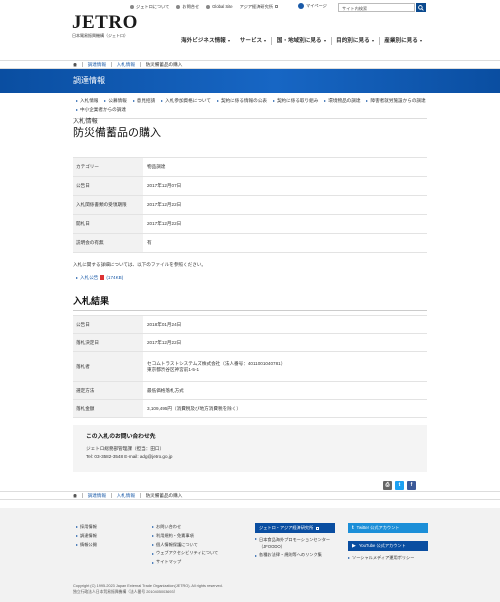 This screenshot has height=602, width=500. I want to click on pdf-icon, so click(102, 278).